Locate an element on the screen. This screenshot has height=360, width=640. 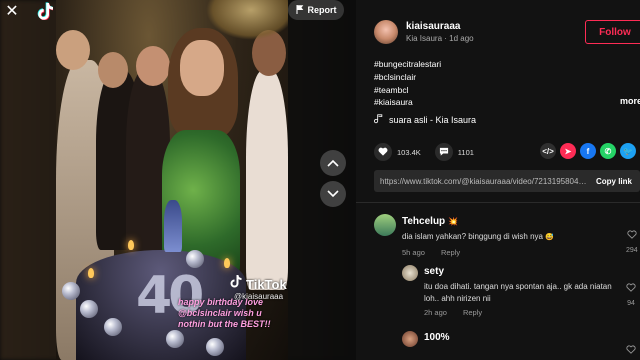
comment-like: 294 is located at coordinates (632, 240).